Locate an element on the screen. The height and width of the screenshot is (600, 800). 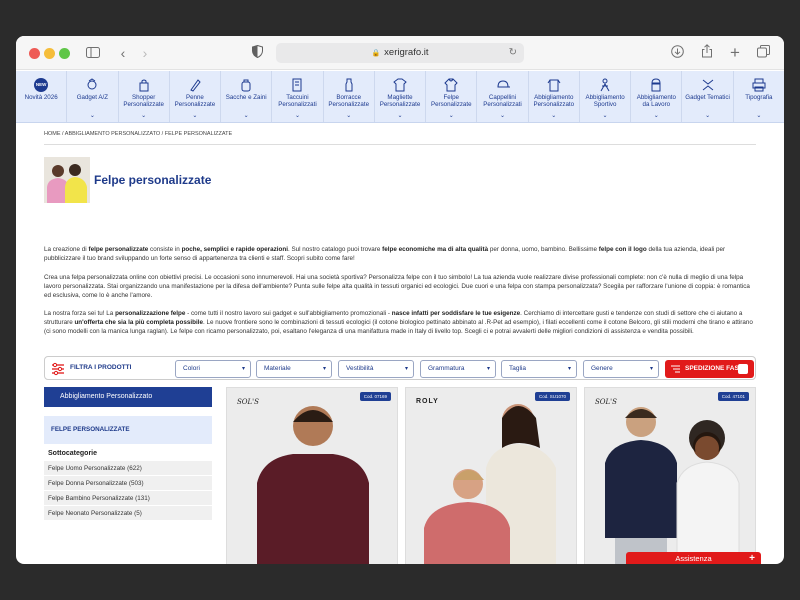
new-badge-icon: NEW is located at coordinates (41, 85).